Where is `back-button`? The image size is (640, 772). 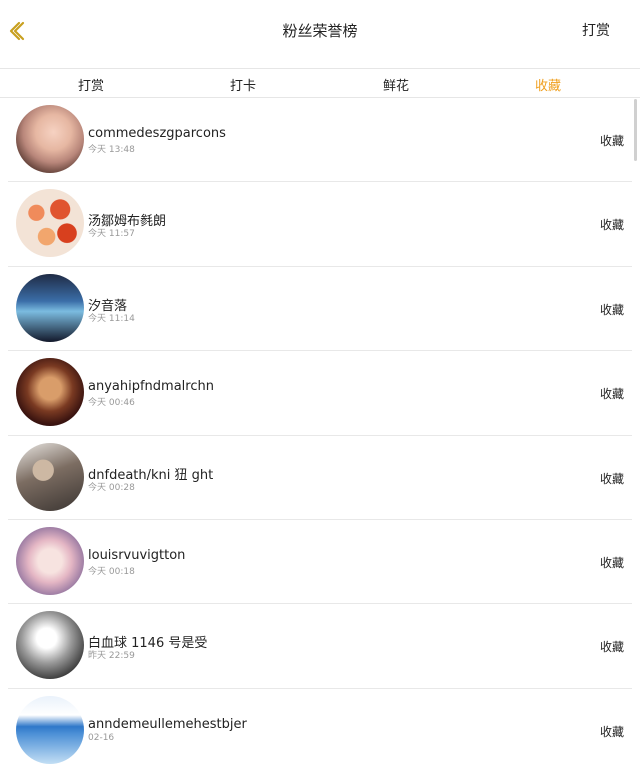
back-button is located at coordinates (16, 31).